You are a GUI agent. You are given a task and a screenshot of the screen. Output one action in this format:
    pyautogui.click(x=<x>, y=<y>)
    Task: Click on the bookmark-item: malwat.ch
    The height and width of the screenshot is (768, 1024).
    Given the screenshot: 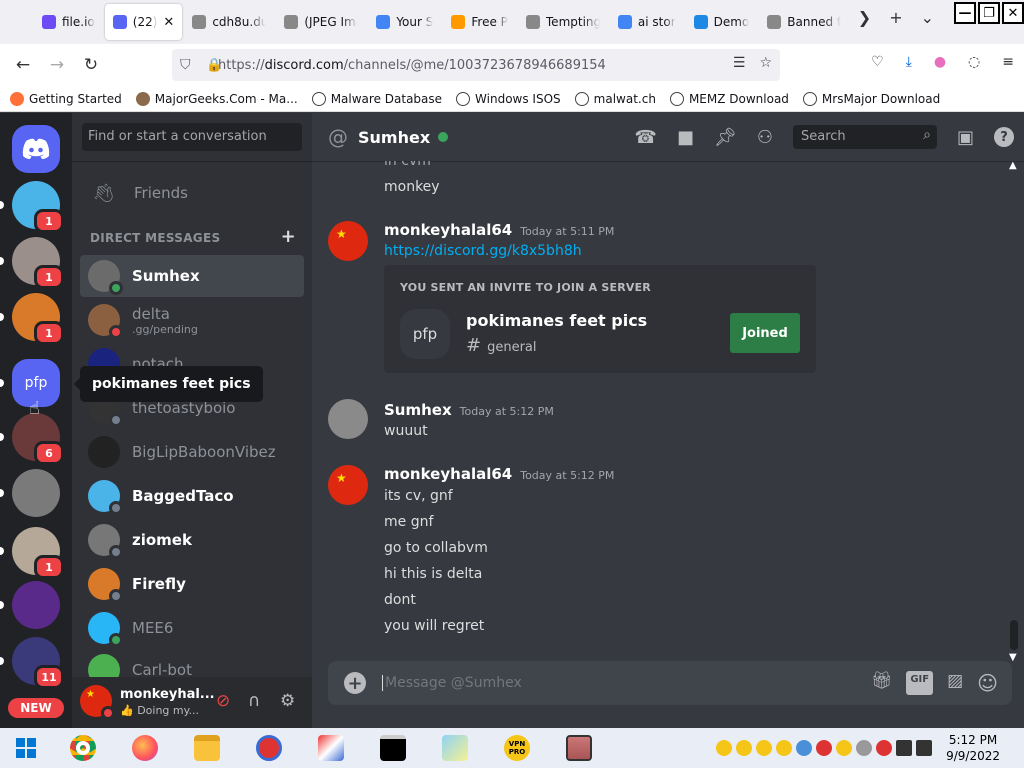 What is the action you would take?
    pyautogui.click(x=615, y=98)
    